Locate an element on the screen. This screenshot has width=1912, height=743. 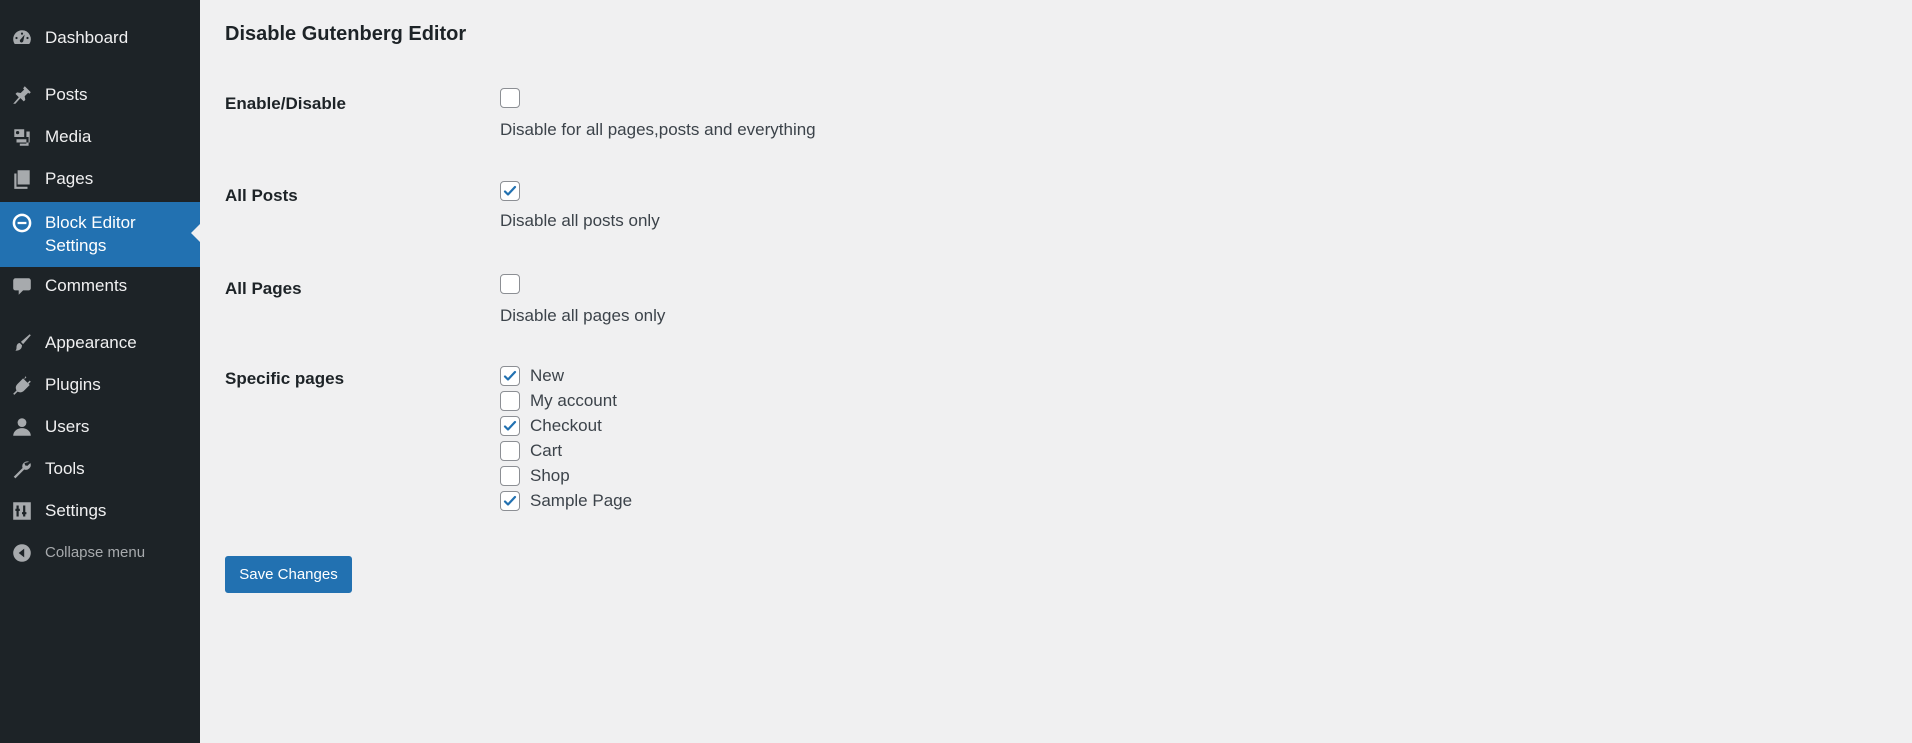
list-item: My account is located at coordinates (566, 400).